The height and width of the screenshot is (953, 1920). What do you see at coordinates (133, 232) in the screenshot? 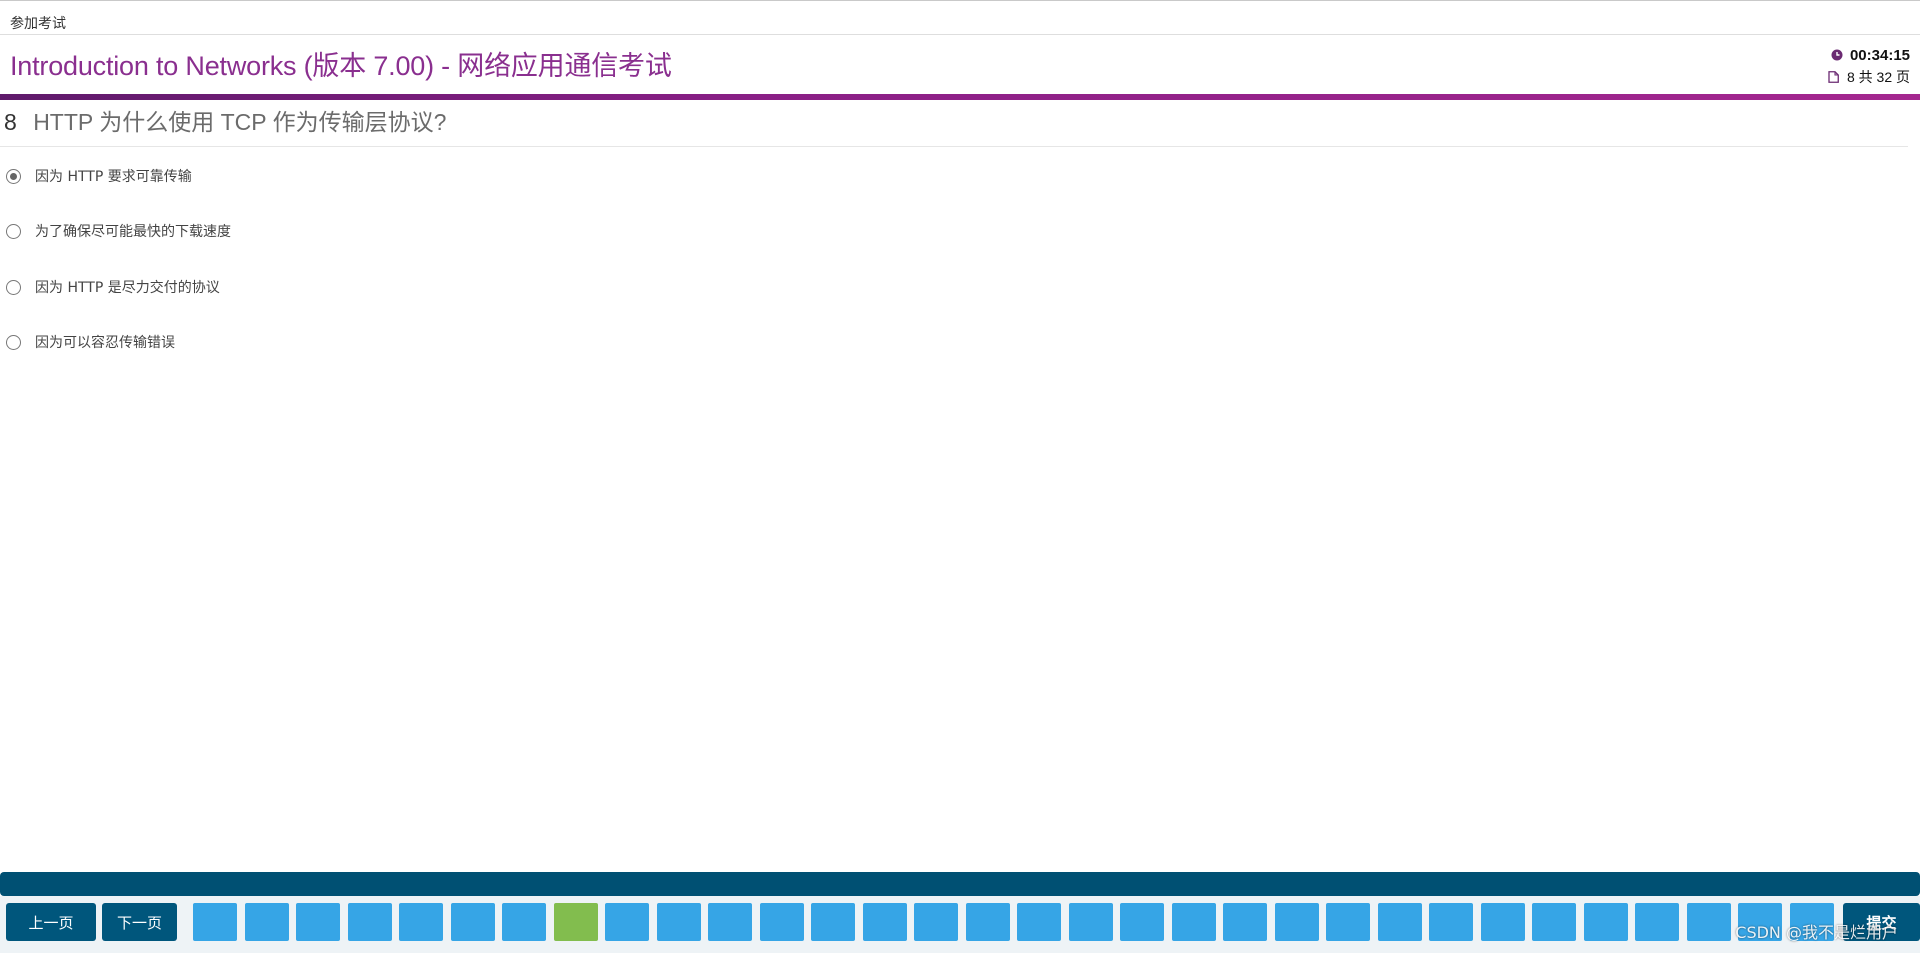
I see `answer-label: 为了确保尽可能最快的下载速度` at bounding box center [133, 232].